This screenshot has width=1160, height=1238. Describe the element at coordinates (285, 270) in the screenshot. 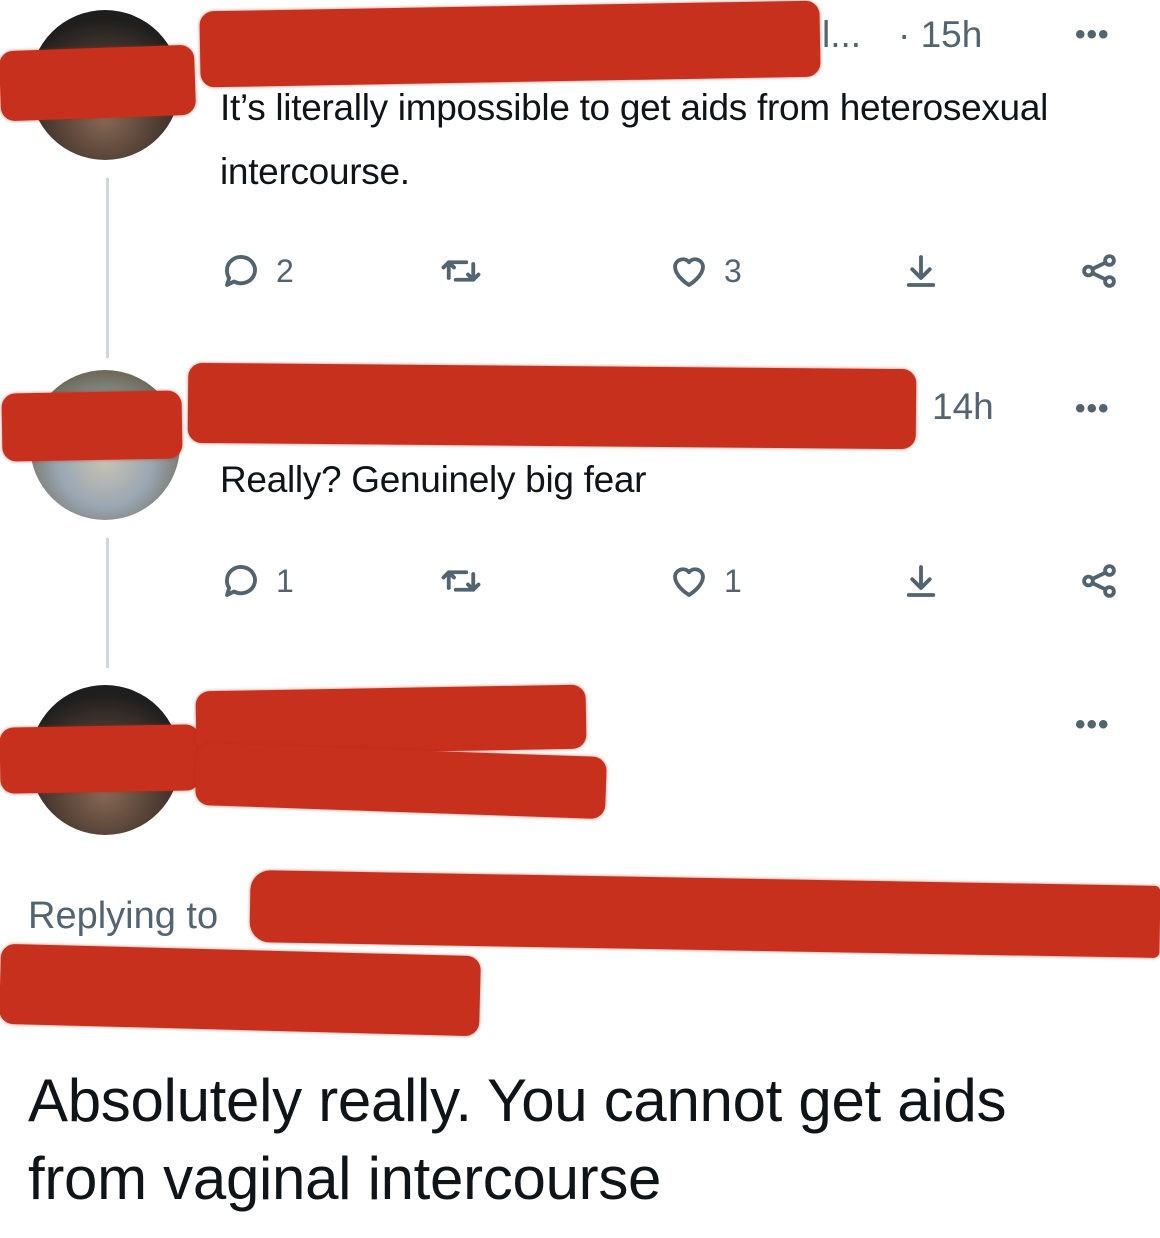

I see `reply-count: 2` at that location.